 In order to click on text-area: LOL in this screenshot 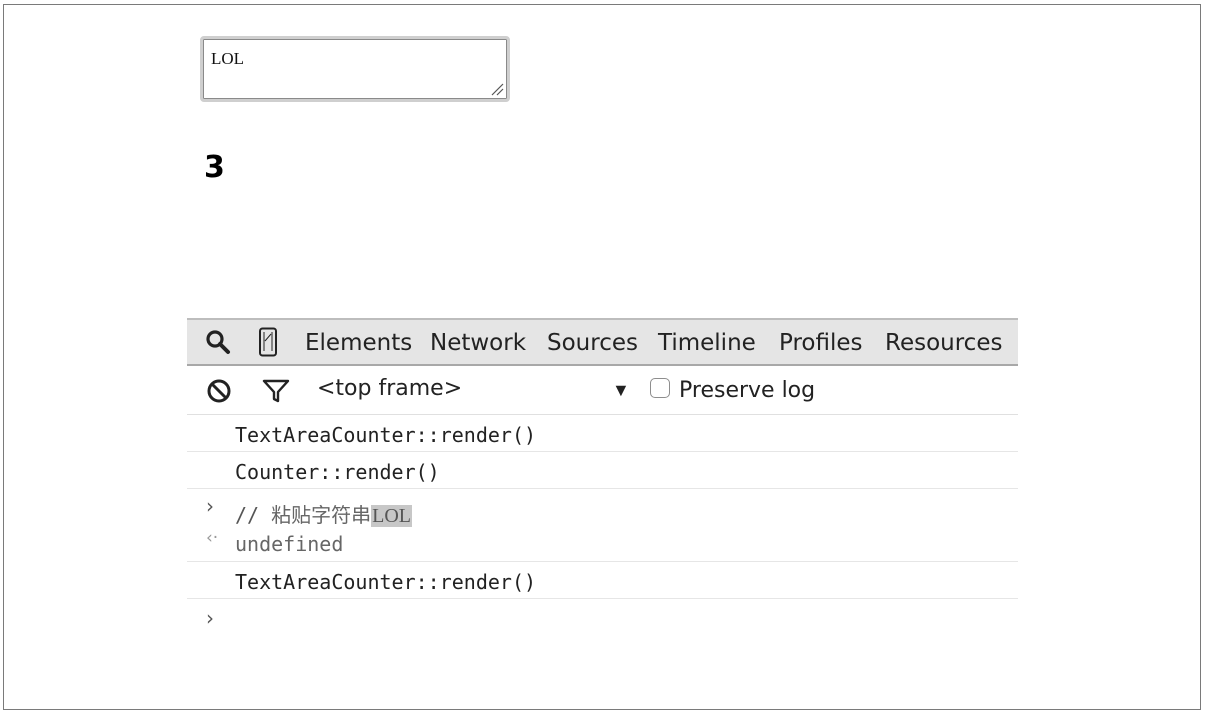, I will do `click(355, 69)`.